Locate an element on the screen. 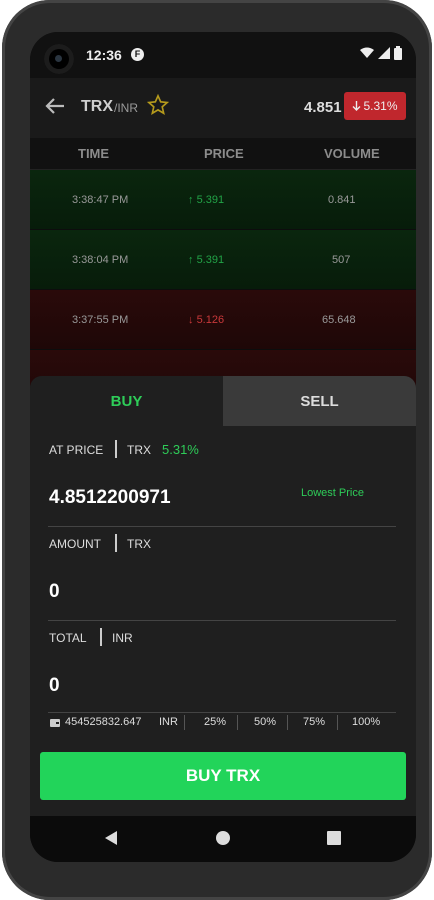 The height and width of the screenshot is (900, 434). trade-row: 3:37:55 PM ↓ 5.126 65.648 is located at coordinates (223, 320).